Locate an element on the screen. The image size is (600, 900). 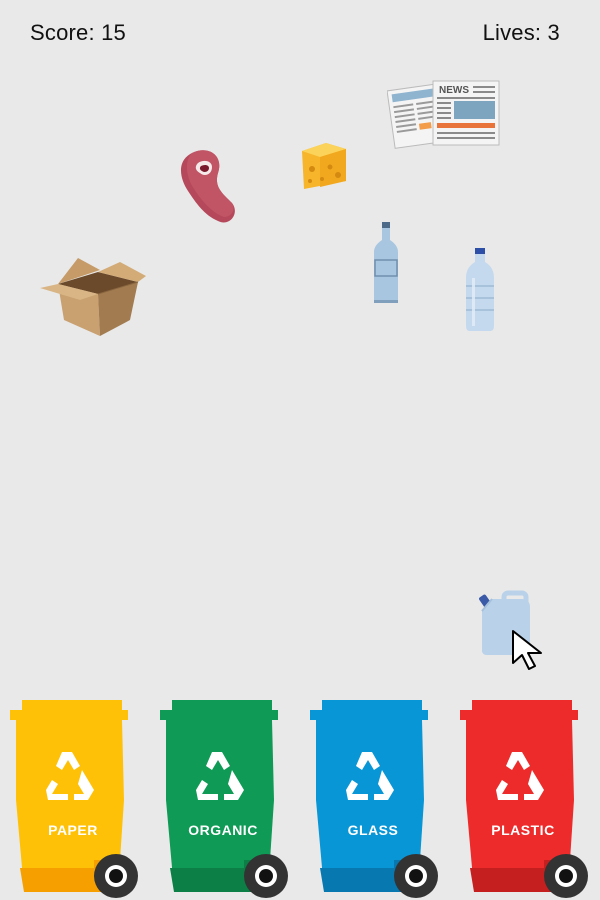
plastic-bin-label: PLASTIC is located at coordinates (523, 830).